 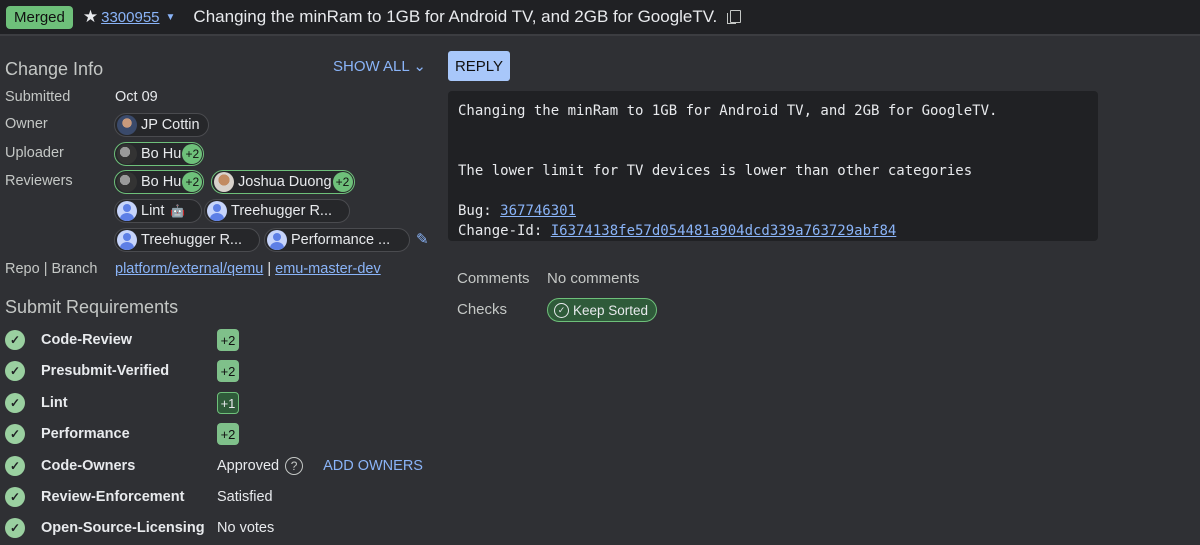 What do you see at coordinates (320, 466) in the screenshot?
I see `requirement-value: Approved ? ADD OWNERS` at bounding box center [320, 466].